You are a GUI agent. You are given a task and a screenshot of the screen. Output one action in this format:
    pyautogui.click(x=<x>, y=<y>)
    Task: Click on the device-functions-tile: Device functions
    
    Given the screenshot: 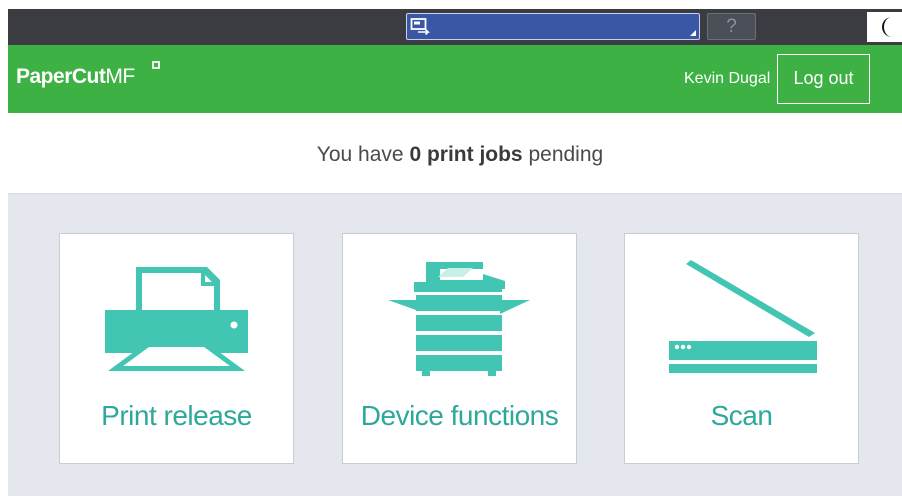 What is the action you would take?
    pyautogui.click(x=459, y=348)
    